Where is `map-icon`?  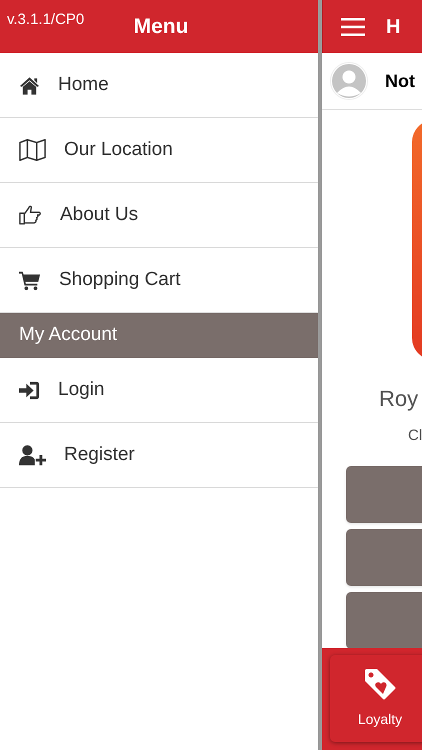
map-icon is located at coordinates (32, 150).